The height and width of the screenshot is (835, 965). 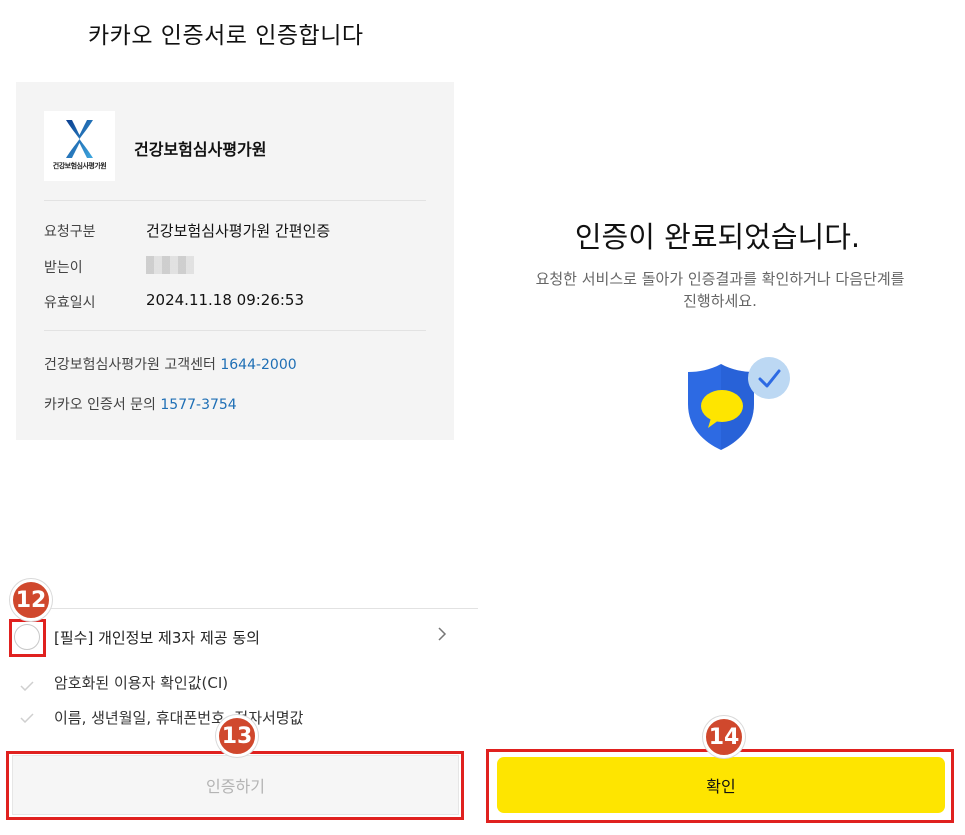 I want to click on recipient-value-blurred, so click(x=170, y=265).